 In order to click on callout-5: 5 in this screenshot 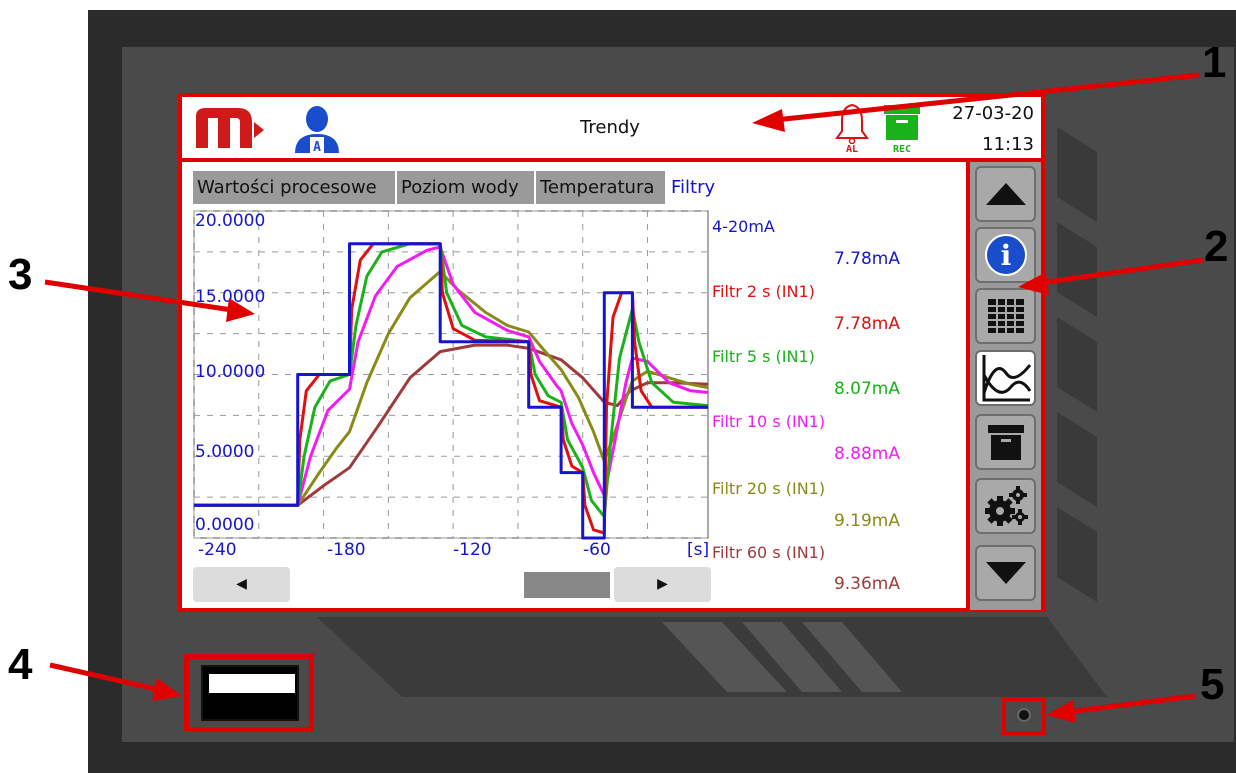, I will do `click(1212, 684)`.